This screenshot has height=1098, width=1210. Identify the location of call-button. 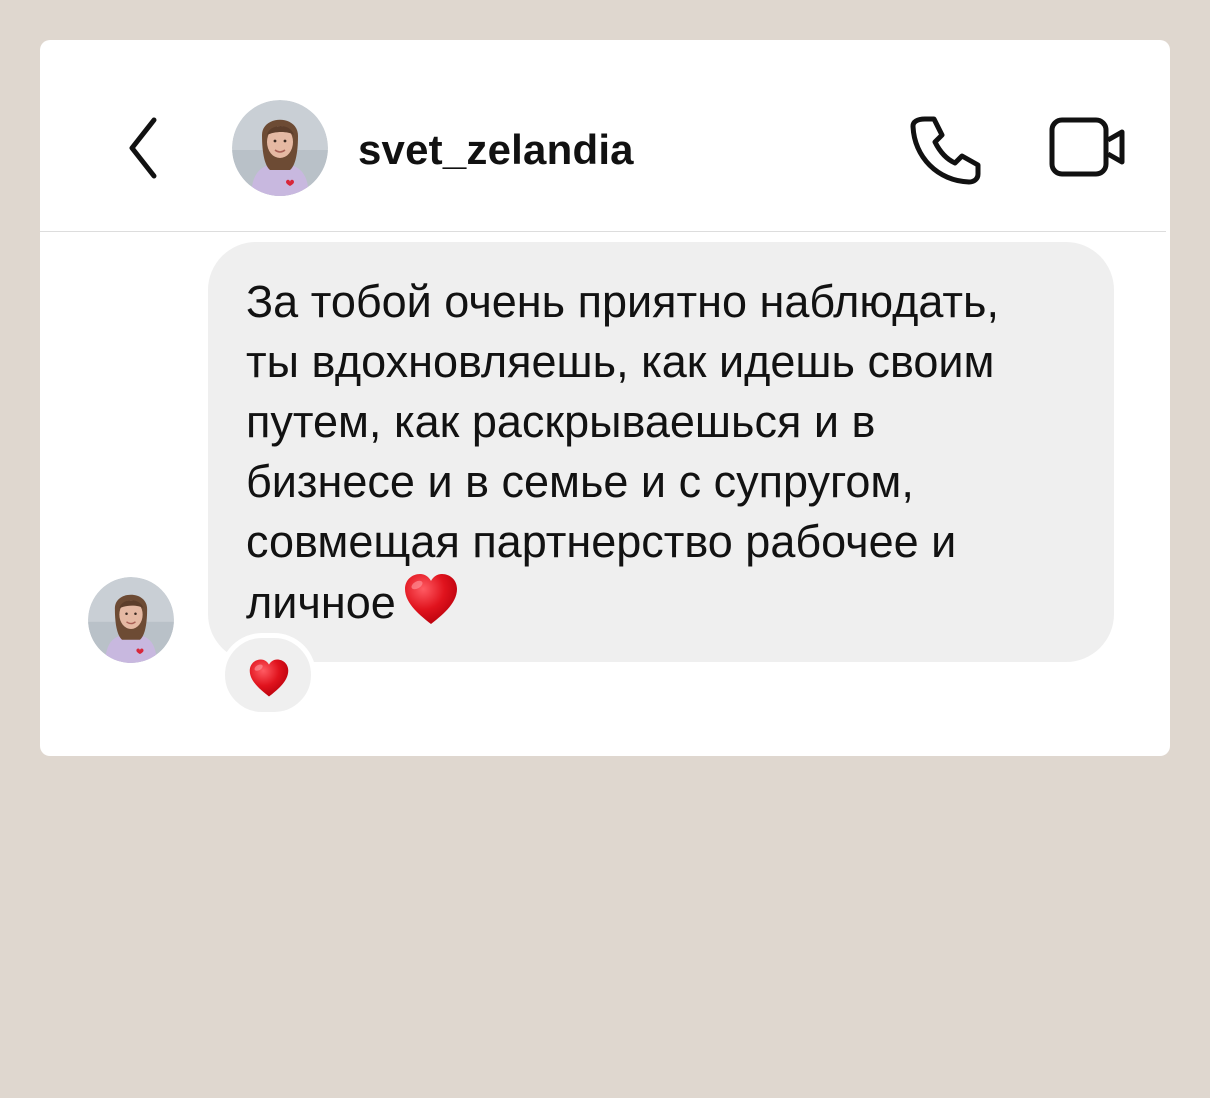
(944, 150).